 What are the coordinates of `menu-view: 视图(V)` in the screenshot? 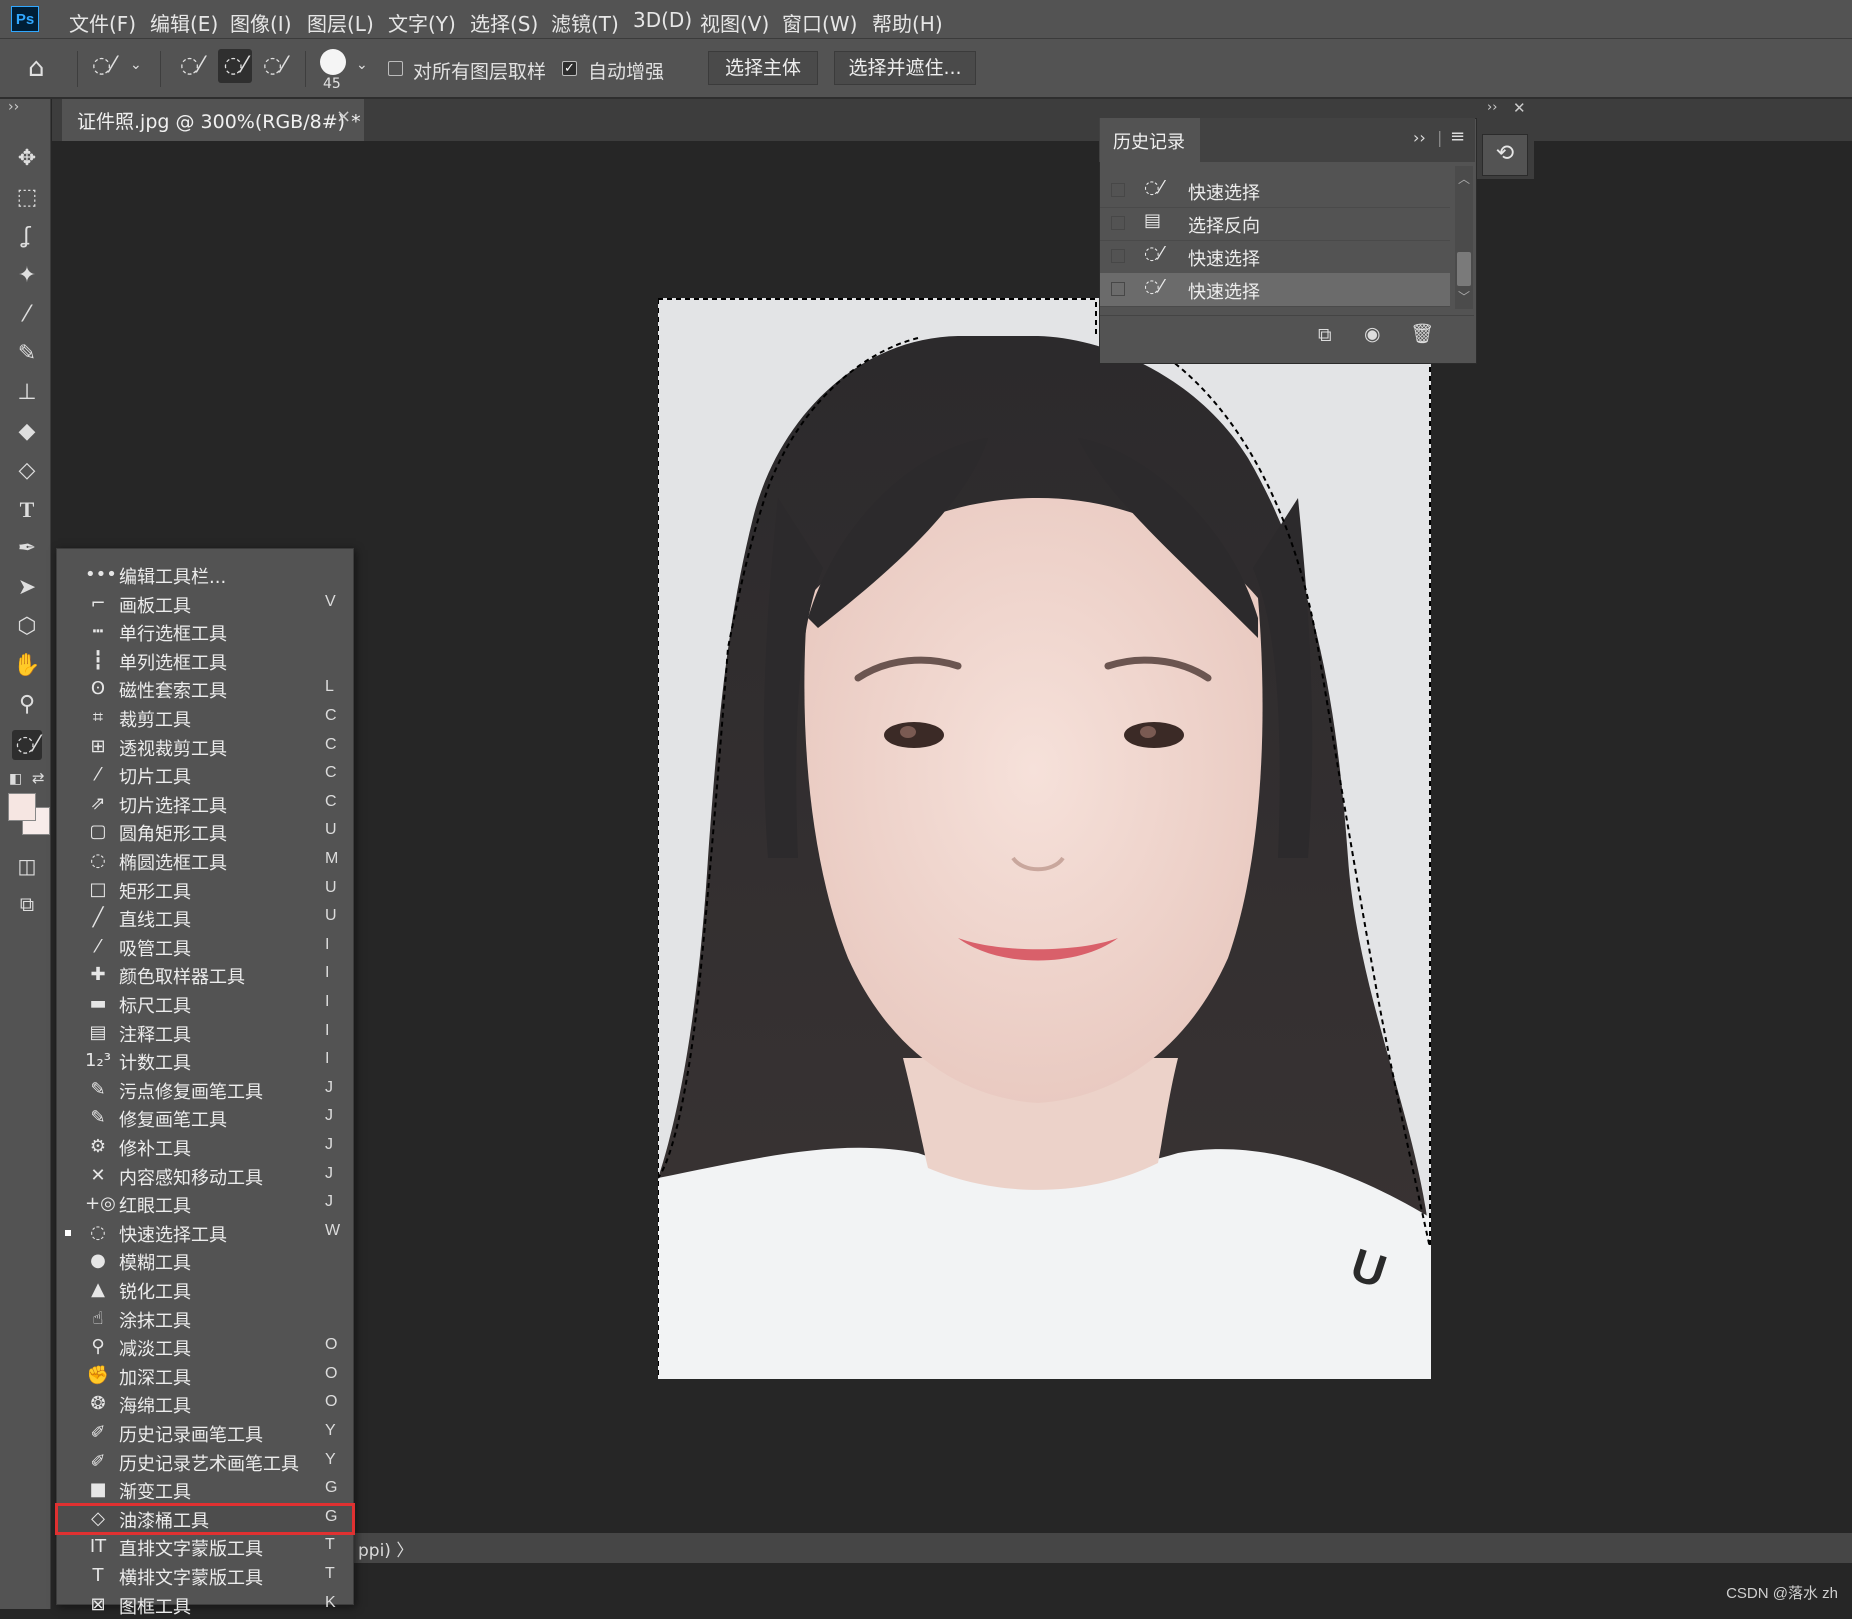 It's located at (734, 22).